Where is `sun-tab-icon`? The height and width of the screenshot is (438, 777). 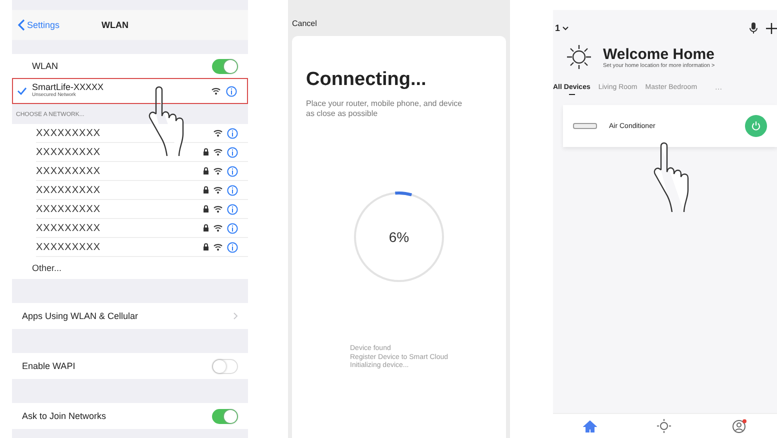 sun-tab-icon is located at coordinates (664, 426).